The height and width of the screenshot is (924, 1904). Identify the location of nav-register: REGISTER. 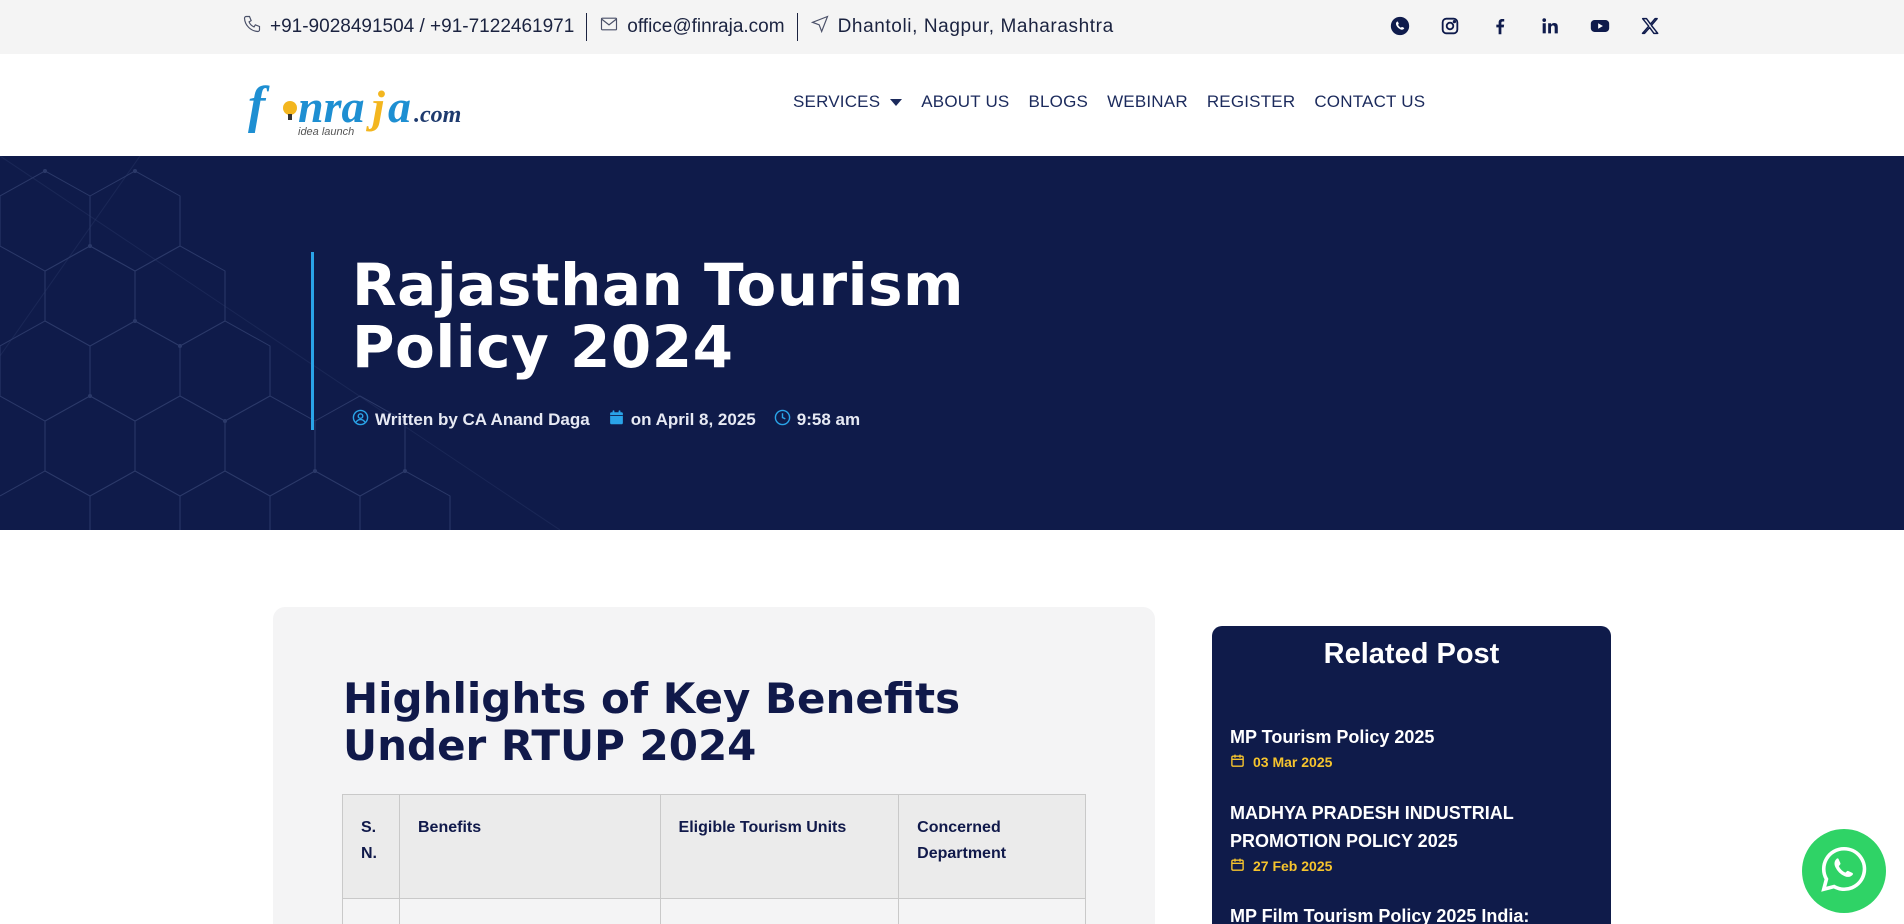
(1251, 102).